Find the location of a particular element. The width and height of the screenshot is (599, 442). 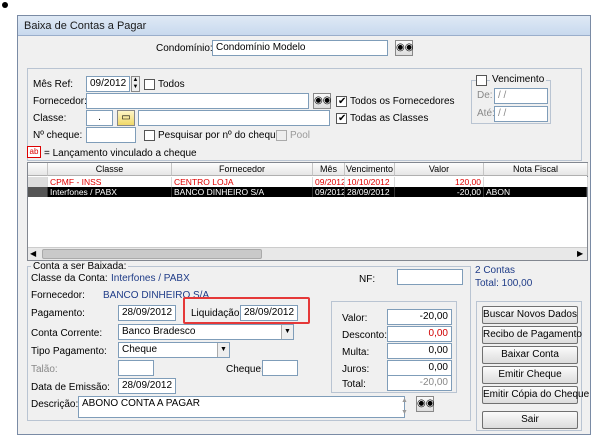

table-cell: 28/09/2012 is located at coordinates (370, 192).